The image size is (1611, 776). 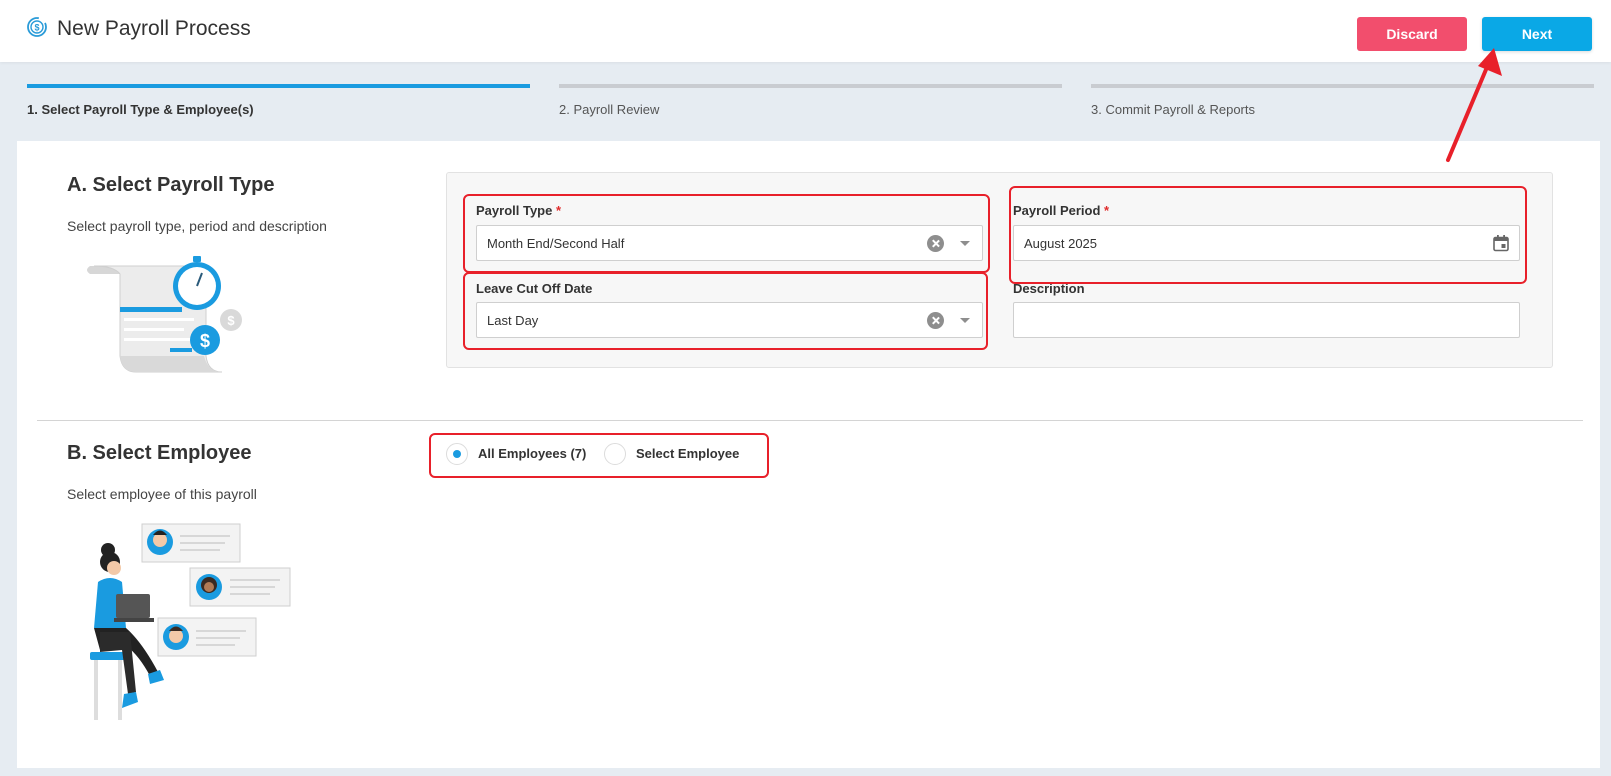 I want to click on payroll-type-highlight, so click(x=726, y=233).